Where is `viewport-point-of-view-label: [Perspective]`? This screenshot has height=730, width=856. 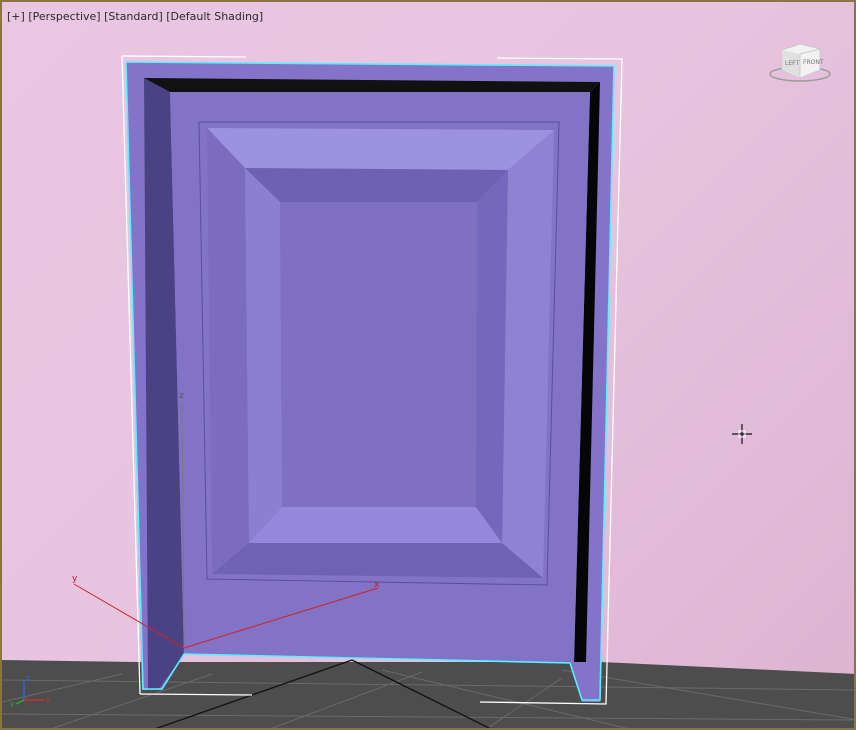
viewport-point-of-view-label: [Perspective] is located at coordinates (64, 16).